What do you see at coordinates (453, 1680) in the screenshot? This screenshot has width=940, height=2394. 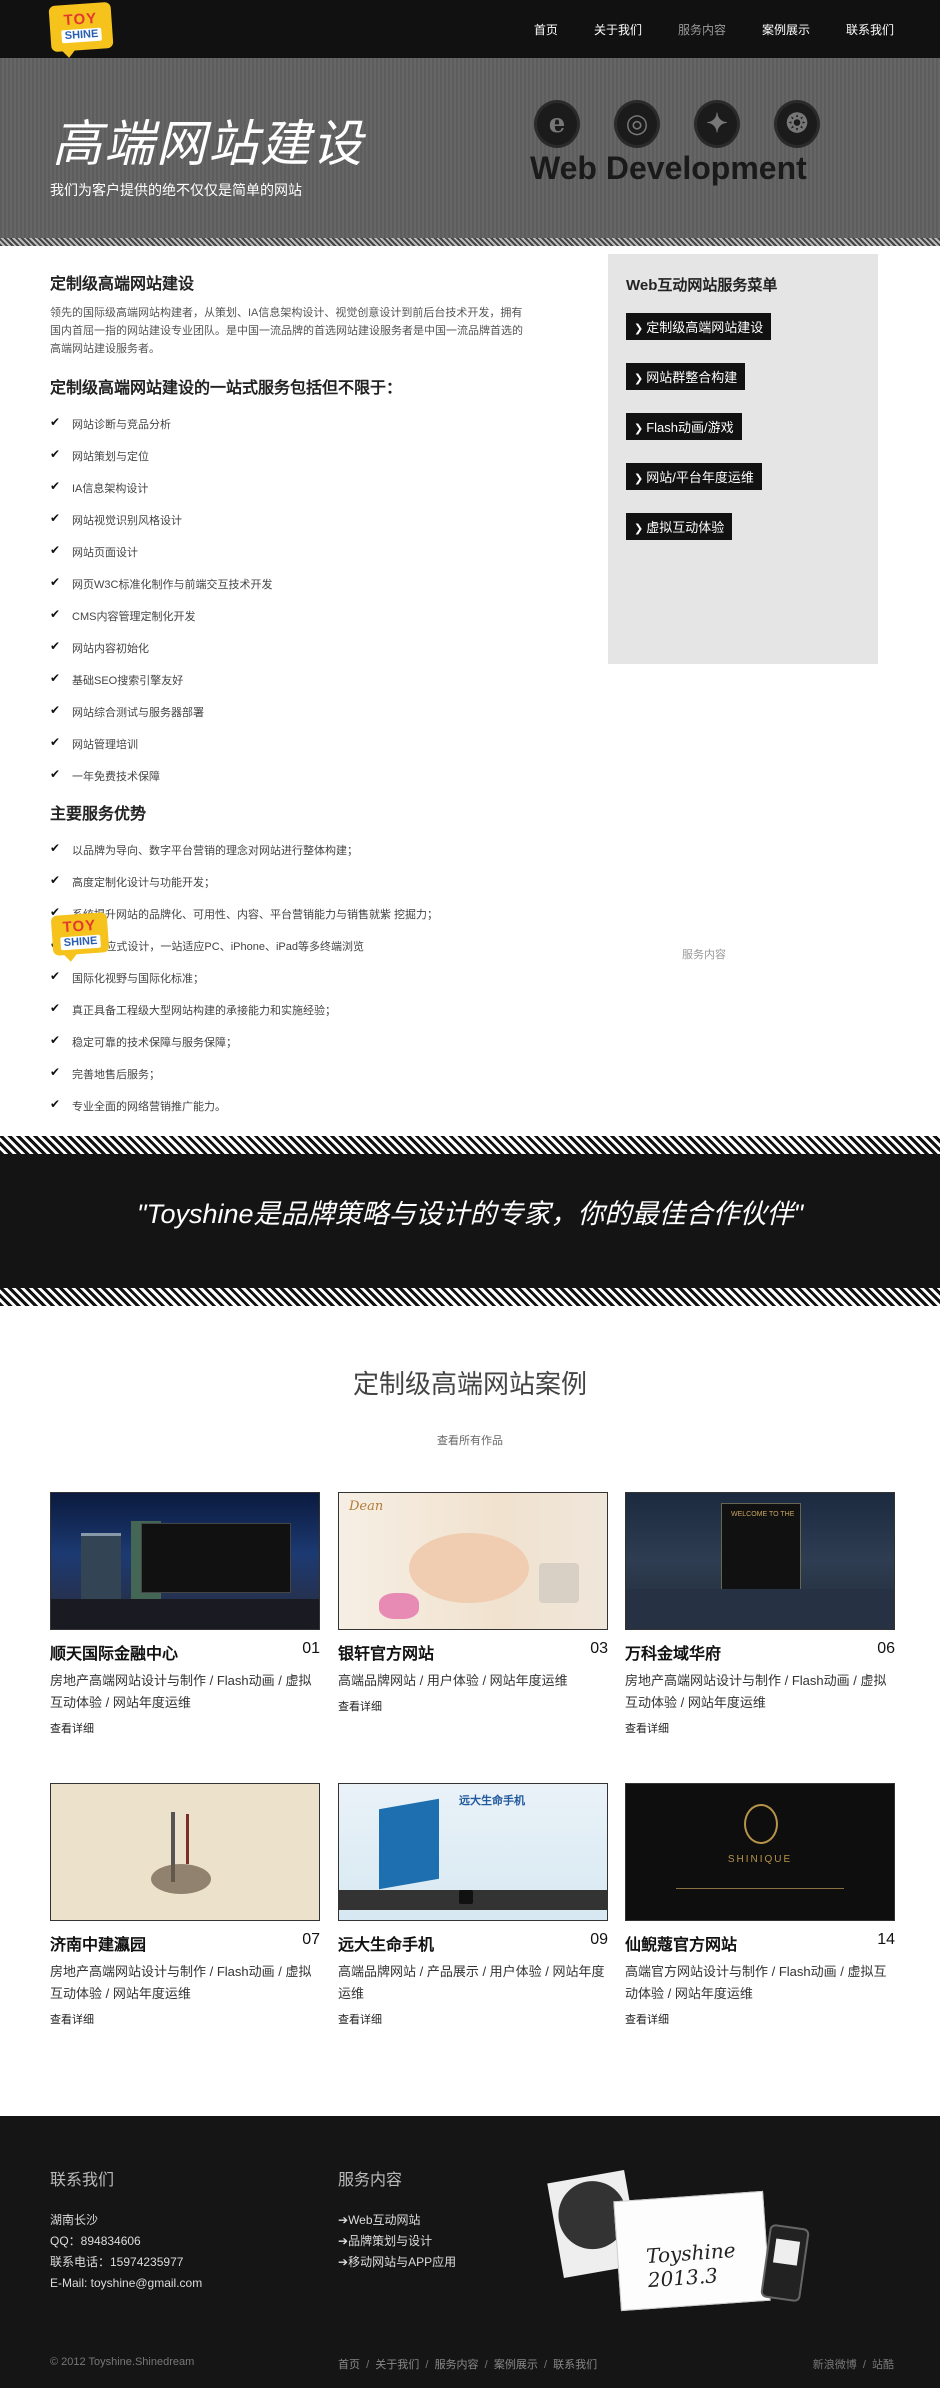 I see `case-description: 高端品牌网站 / 用户体验 / 网站年度运维` at bounding box center [453, 1680].